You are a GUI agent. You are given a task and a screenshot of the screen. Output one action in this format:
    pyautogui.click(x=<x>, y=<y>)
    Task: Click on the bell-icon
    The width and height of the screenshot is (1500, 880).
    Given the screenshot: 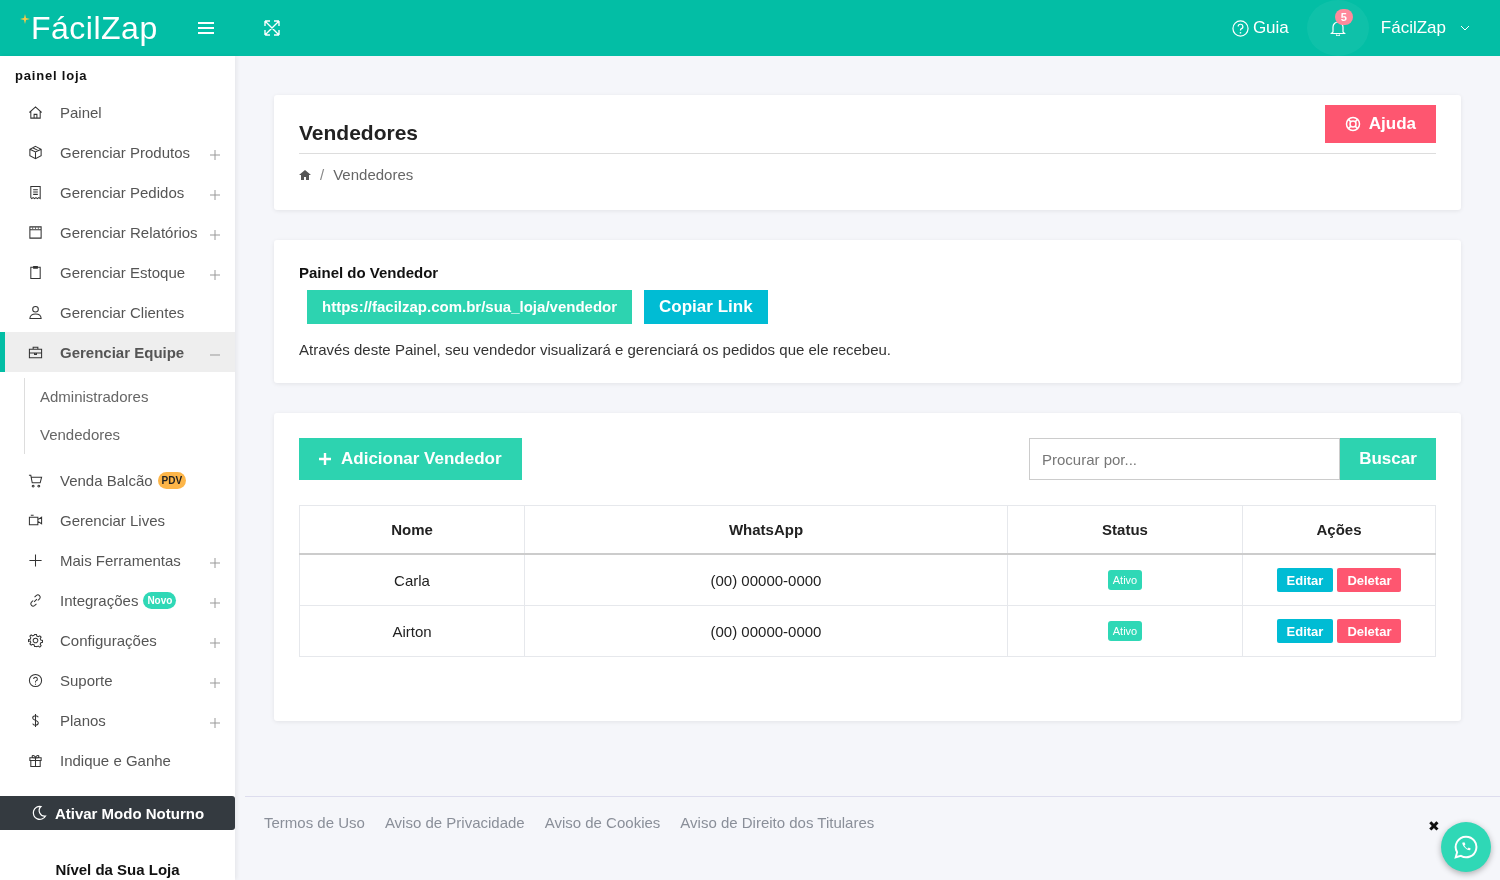 What is the action you would take?
    pyautogui.click(x=1337, y=28)
    